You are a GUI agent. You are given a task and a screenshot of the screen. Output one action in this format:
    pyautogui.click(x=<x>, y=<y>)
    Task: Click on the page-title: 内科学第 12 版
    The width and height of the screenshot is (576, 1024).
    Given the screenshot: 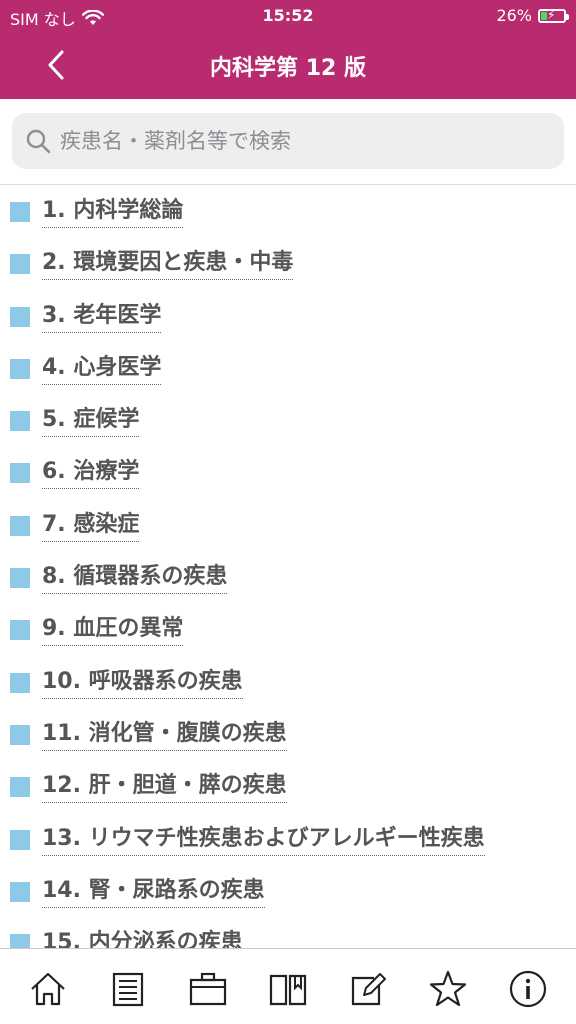 What is the action you would take?
    pyautogui.click(x=288, y=68)
    